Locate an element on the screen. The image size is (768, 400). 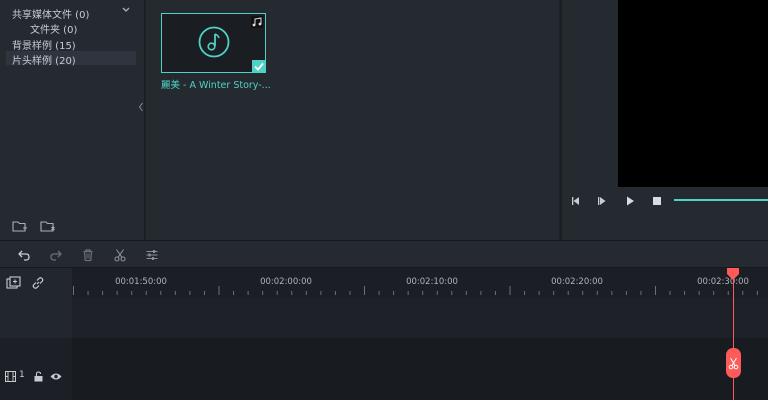
timeline-header-tools is located at coordinates (36, 283).